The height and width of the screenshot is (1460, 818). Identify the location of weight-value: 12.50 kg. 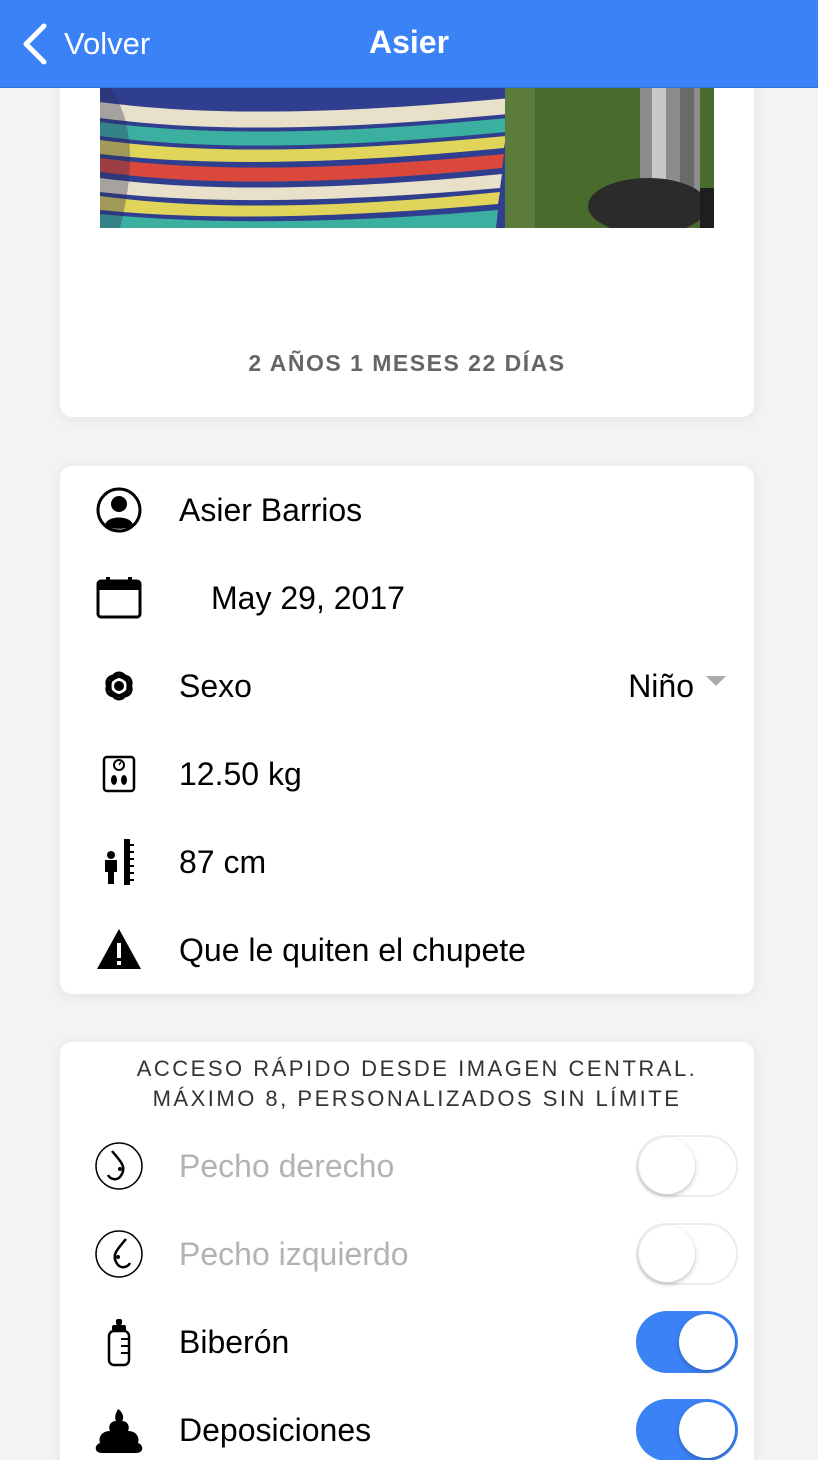
(240, 773).